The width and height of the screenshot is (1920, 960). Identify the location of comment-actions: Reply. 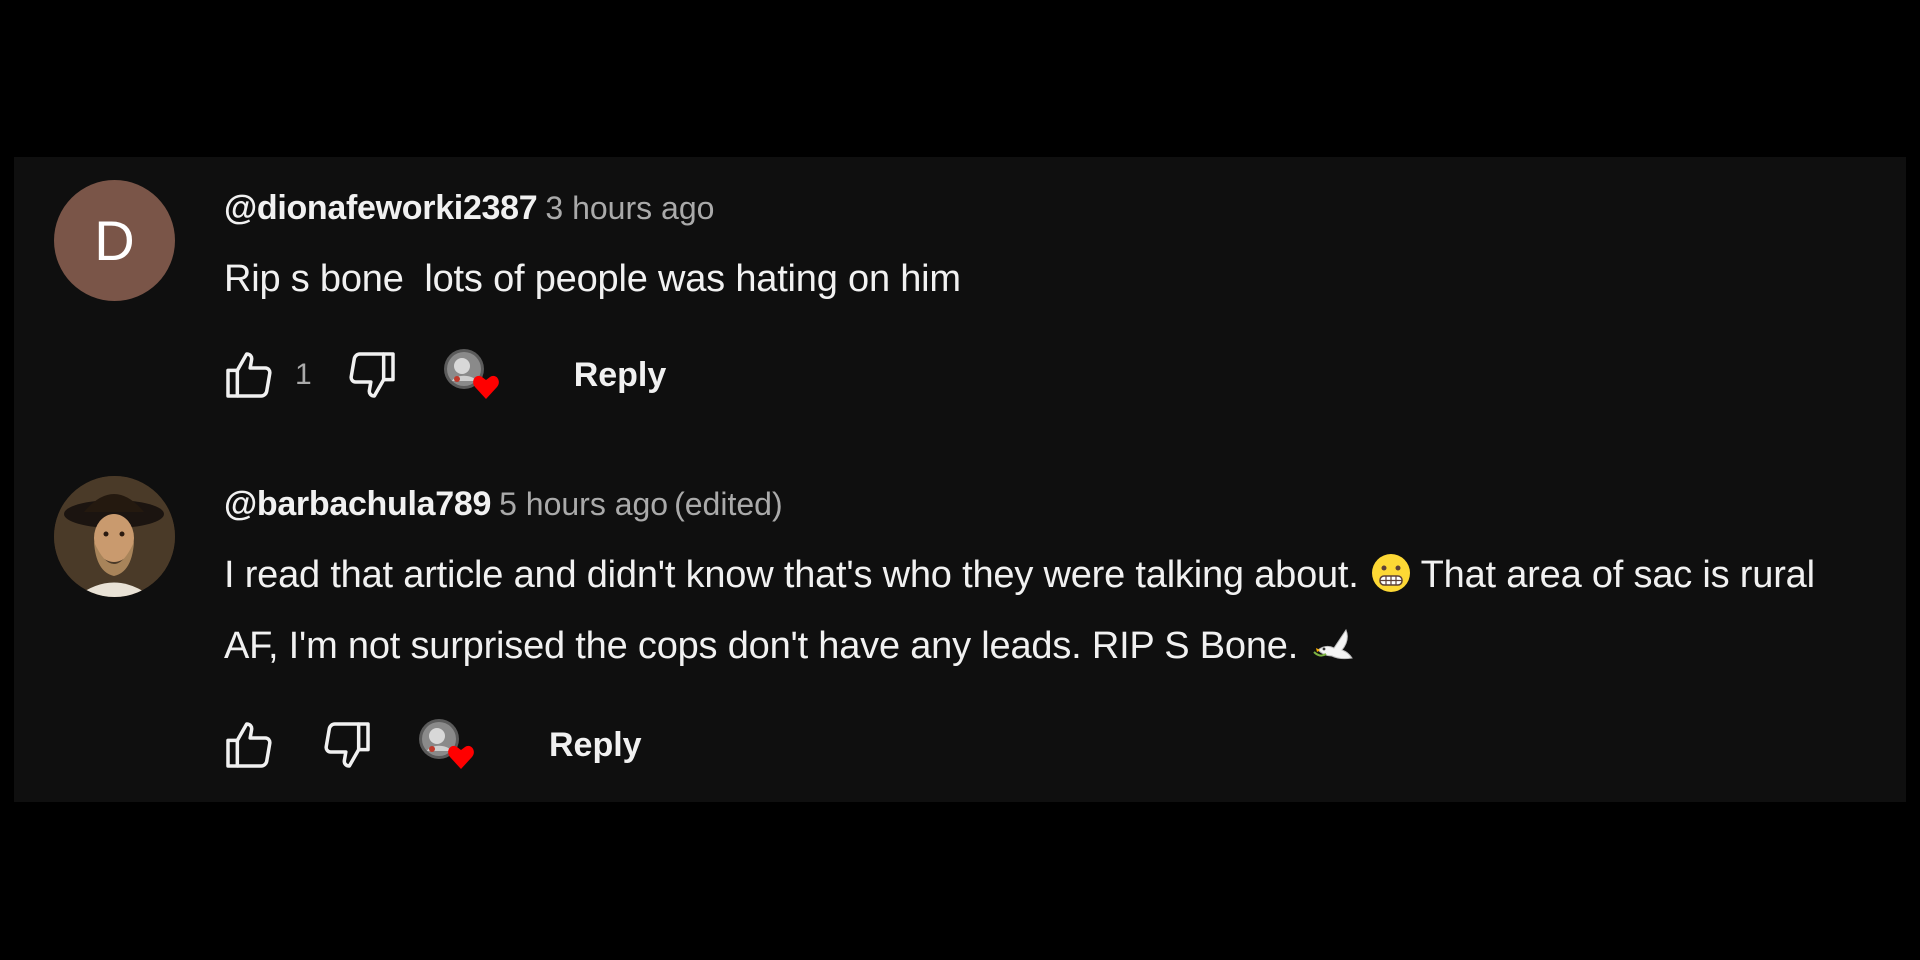
(430, 745).